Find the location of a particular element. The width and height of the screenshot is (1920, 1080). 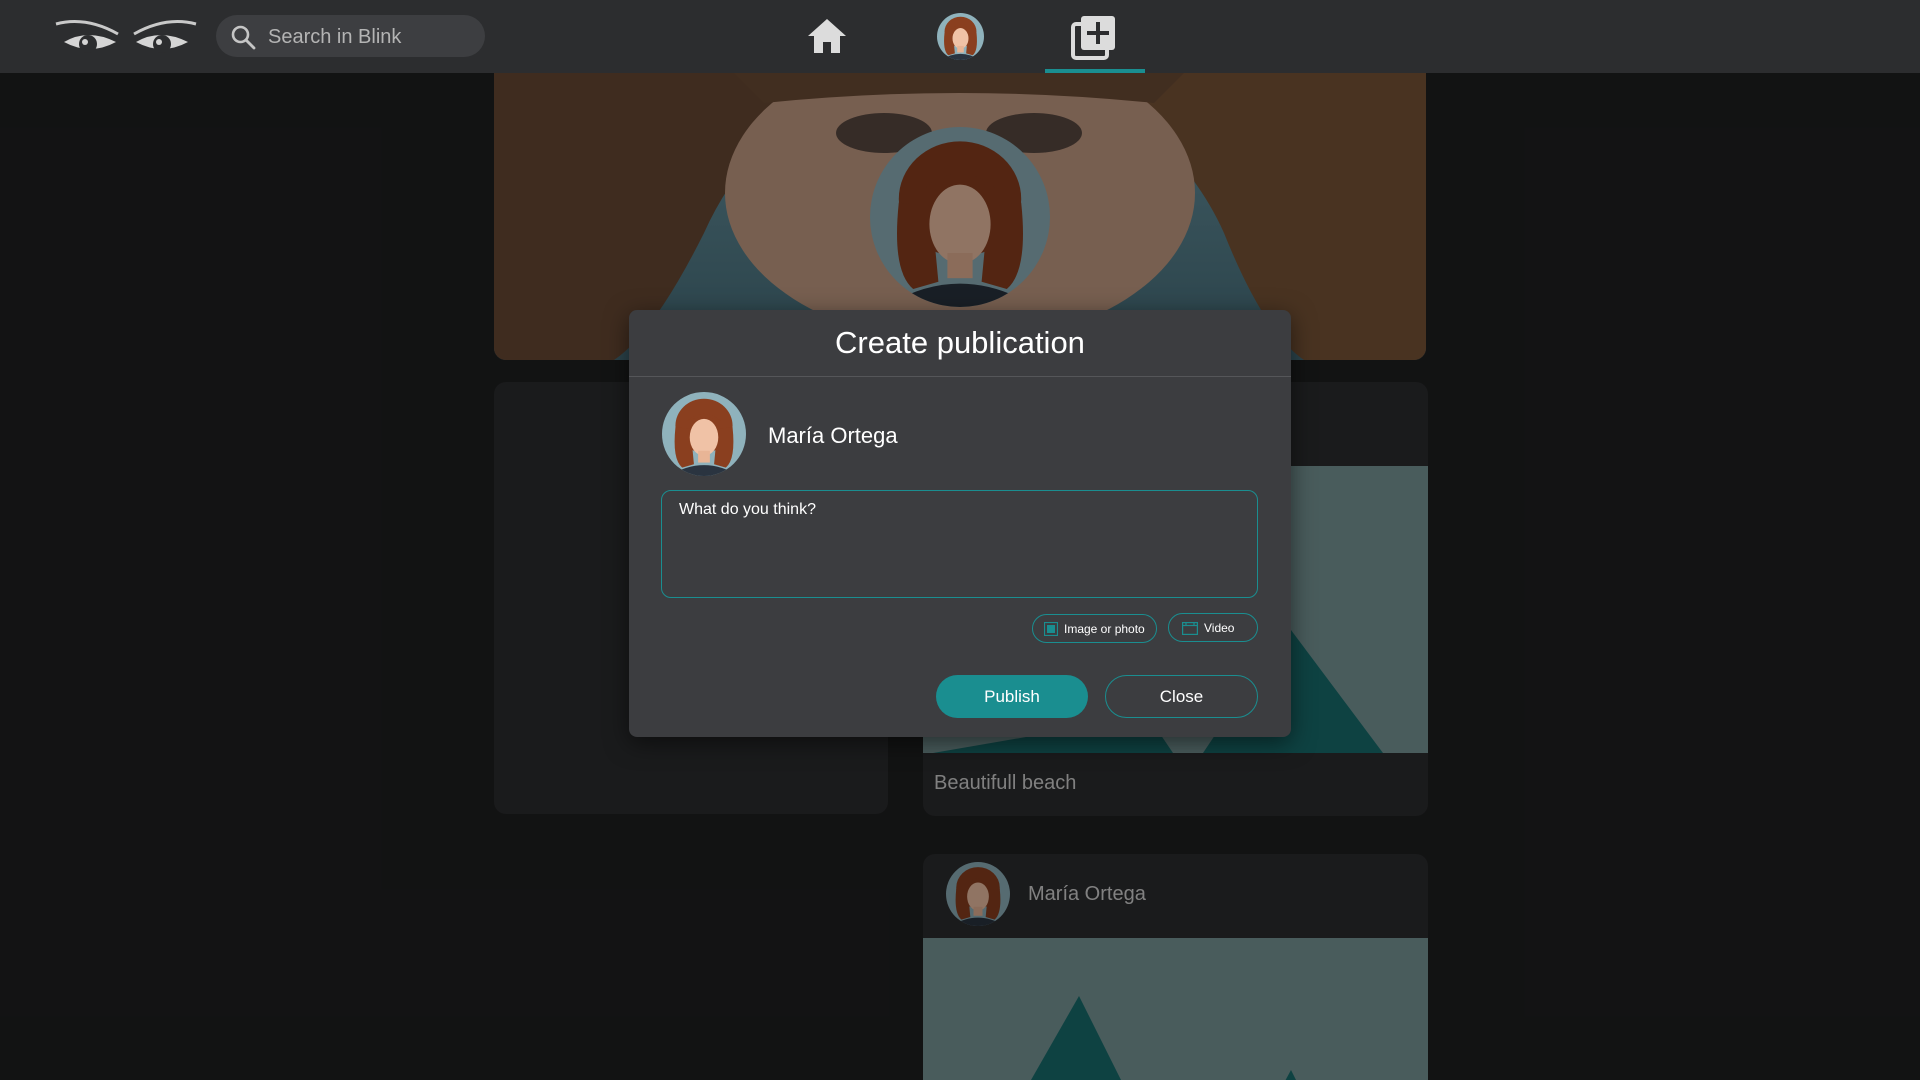

search-icon is located at coordinates (243, 37).